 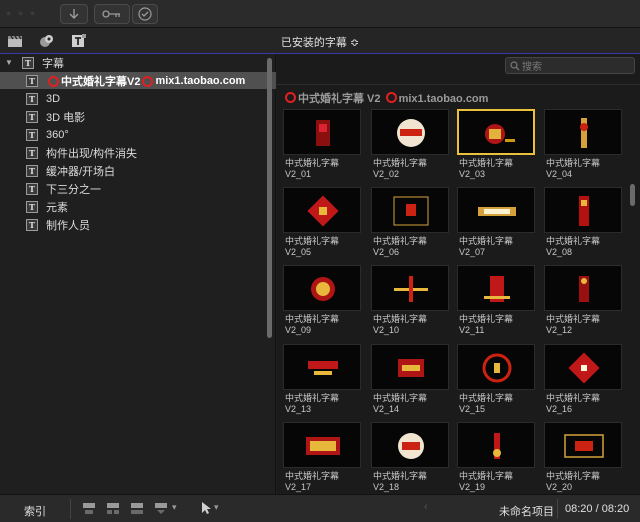 What do you see at coordinates (138, 98) in the screenshot?
I see `sidebar-item-3d: T 3D` at bounding box center [138, 98].